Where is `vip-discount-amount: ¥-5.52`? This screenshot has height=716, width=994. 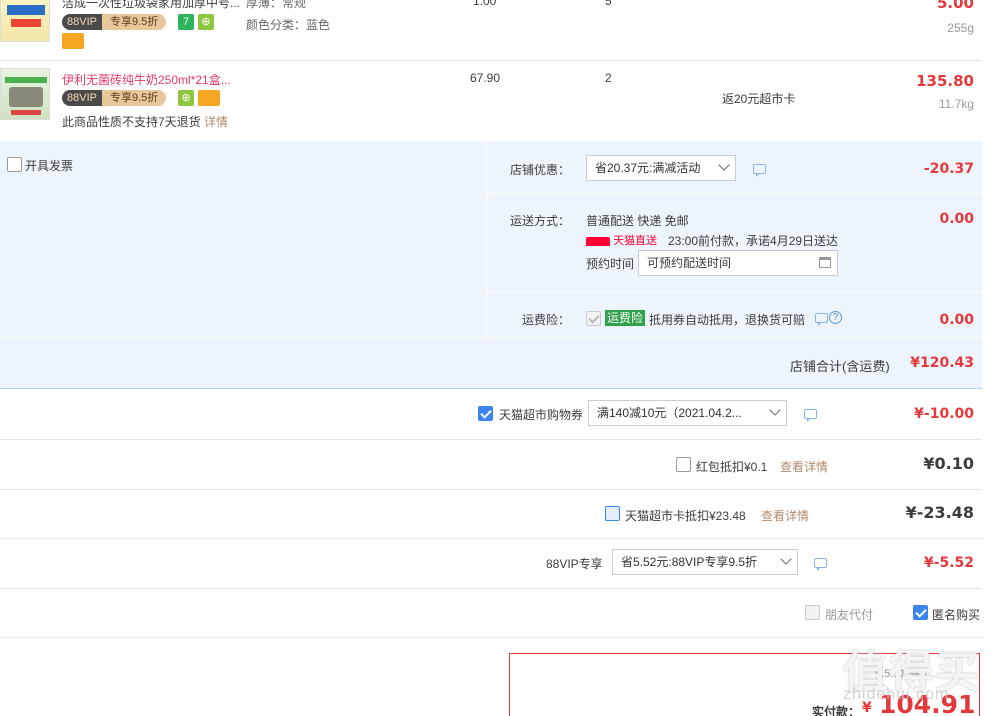
vip-discount-amount: ¥-5.52 is located at coordinates (948, 563).